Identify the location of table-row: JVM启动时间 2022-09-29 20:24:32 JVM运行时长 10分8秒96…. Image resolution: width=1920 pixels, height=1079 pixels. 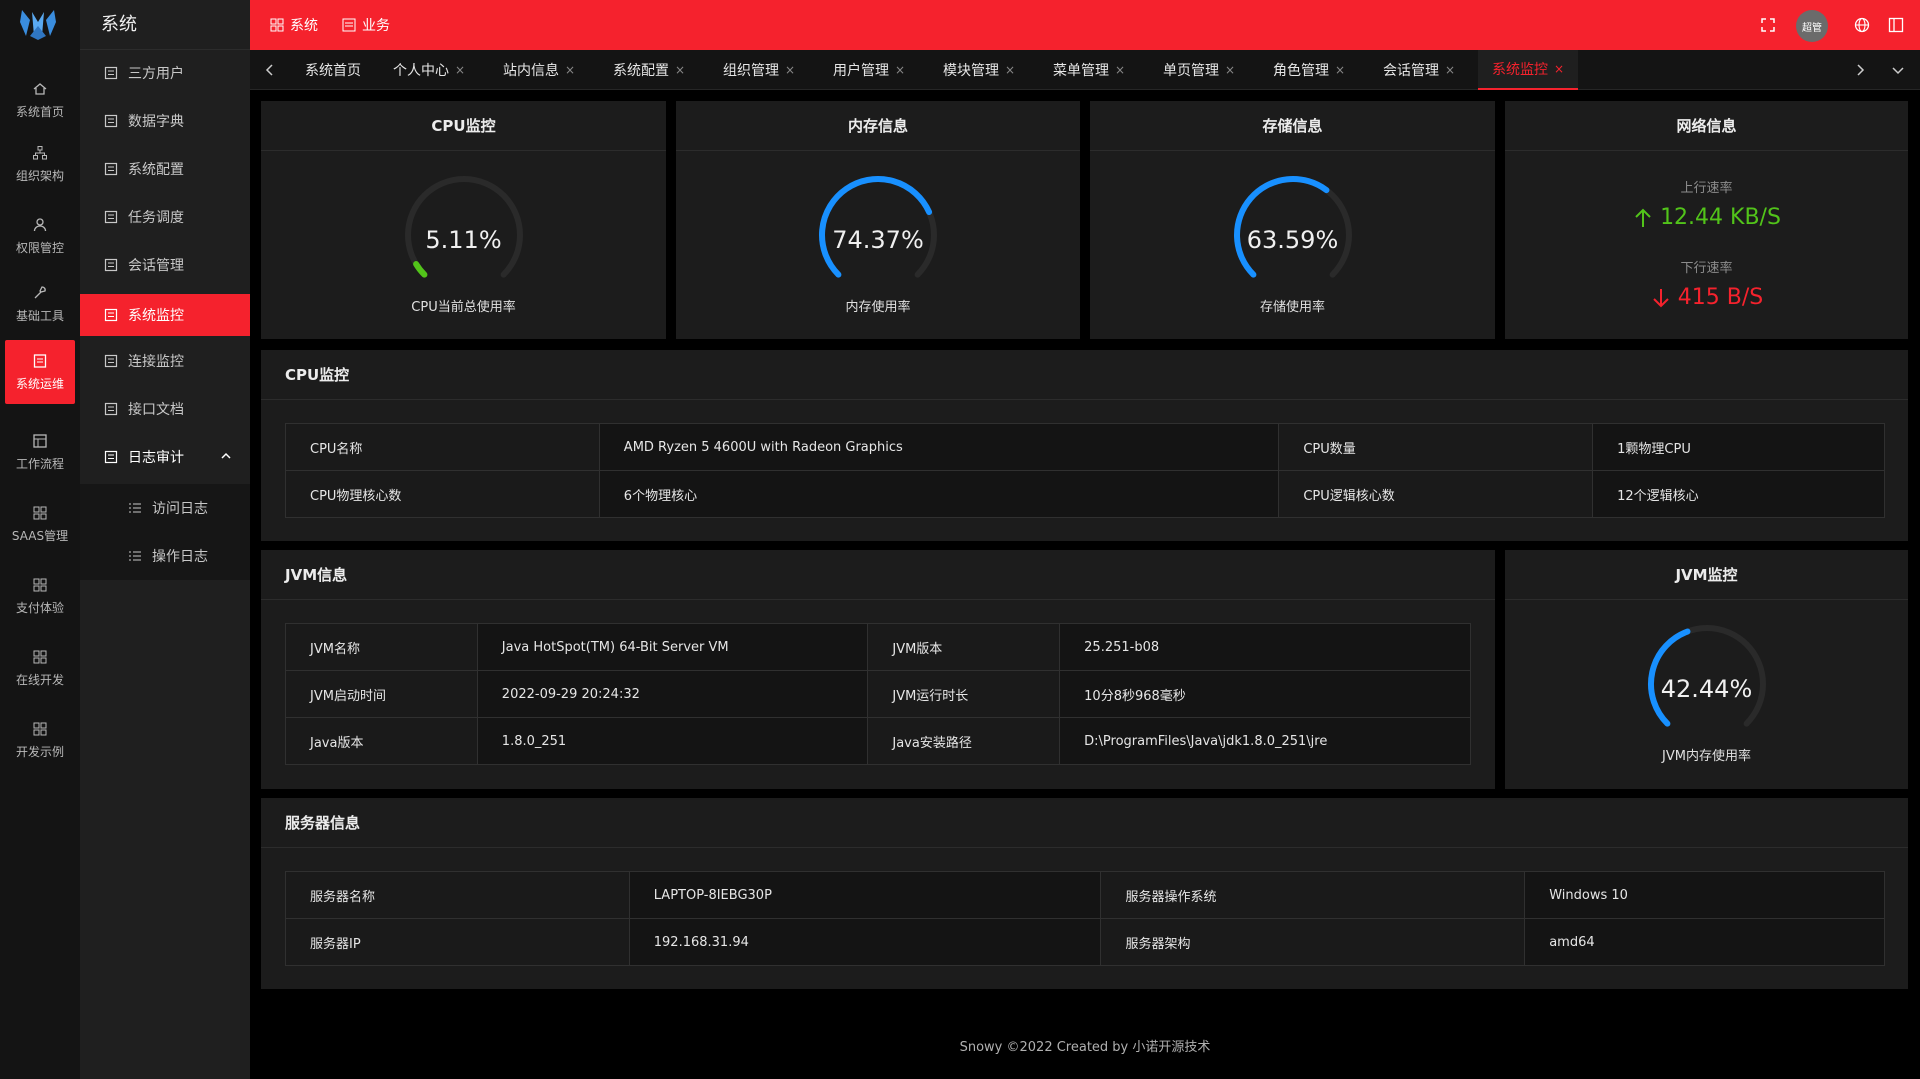
(878, 694).